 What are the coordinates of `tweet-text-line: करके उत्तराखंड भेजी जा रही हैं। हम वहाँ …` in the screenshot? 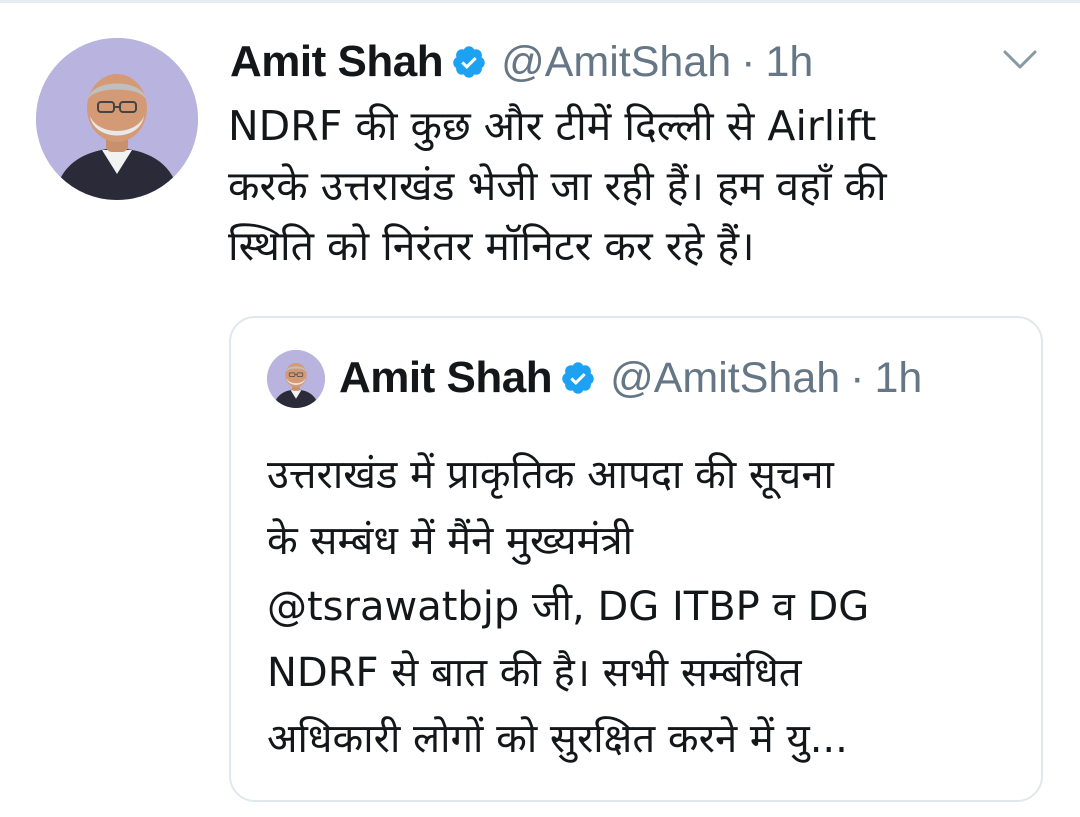 It's located at (557, 186).